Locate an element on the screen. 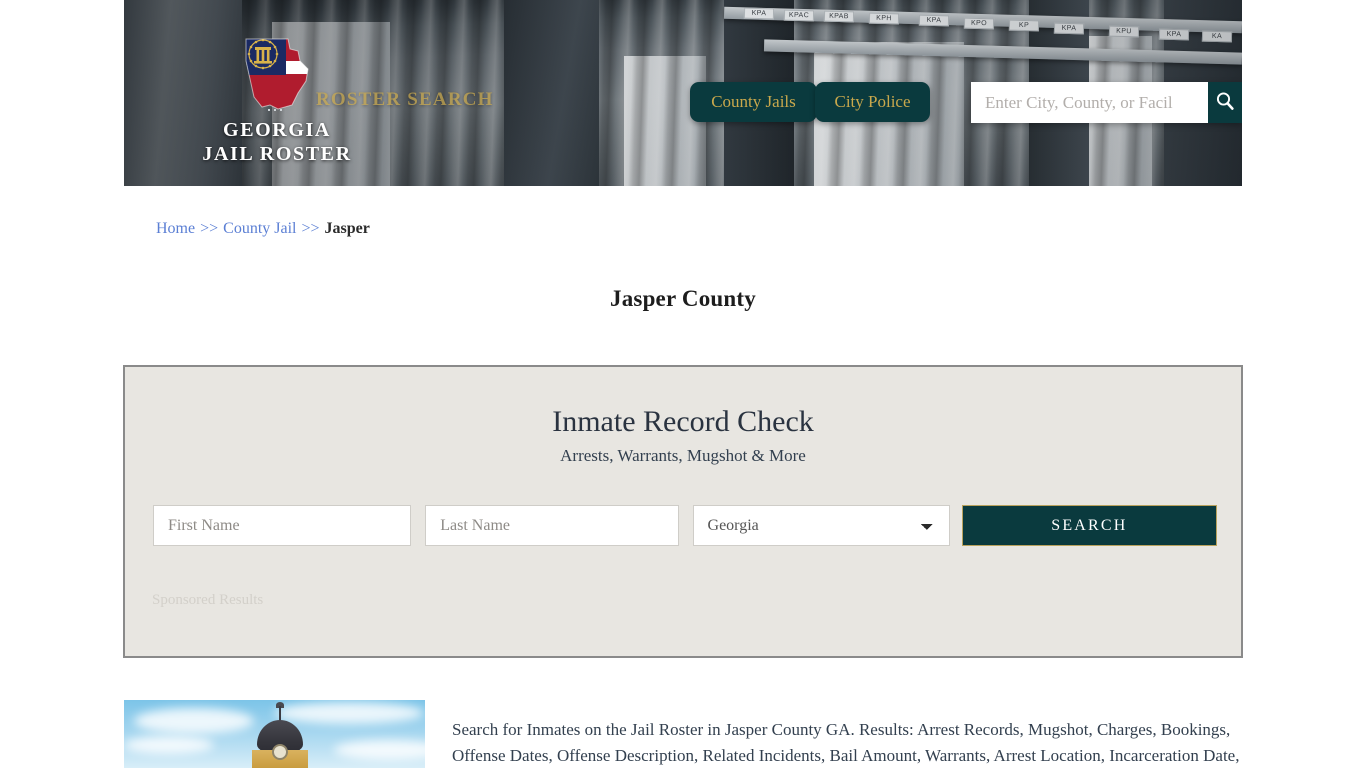  breadcrumb: Home >> County Jail >> Jasper is located at coordinates (263, 229).